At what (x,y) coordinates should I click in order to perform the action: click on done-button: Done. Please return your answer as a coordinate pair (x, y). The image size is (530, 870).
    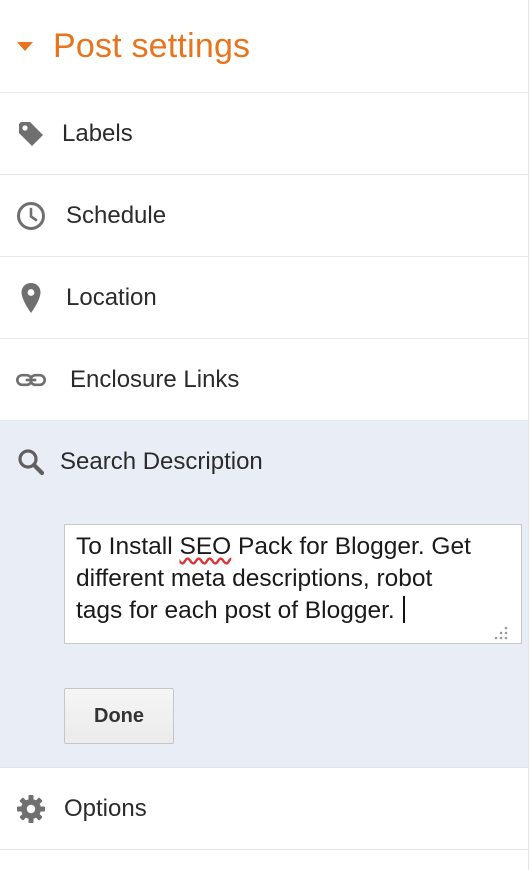
    Looking at the image, I should click on (119, 716).